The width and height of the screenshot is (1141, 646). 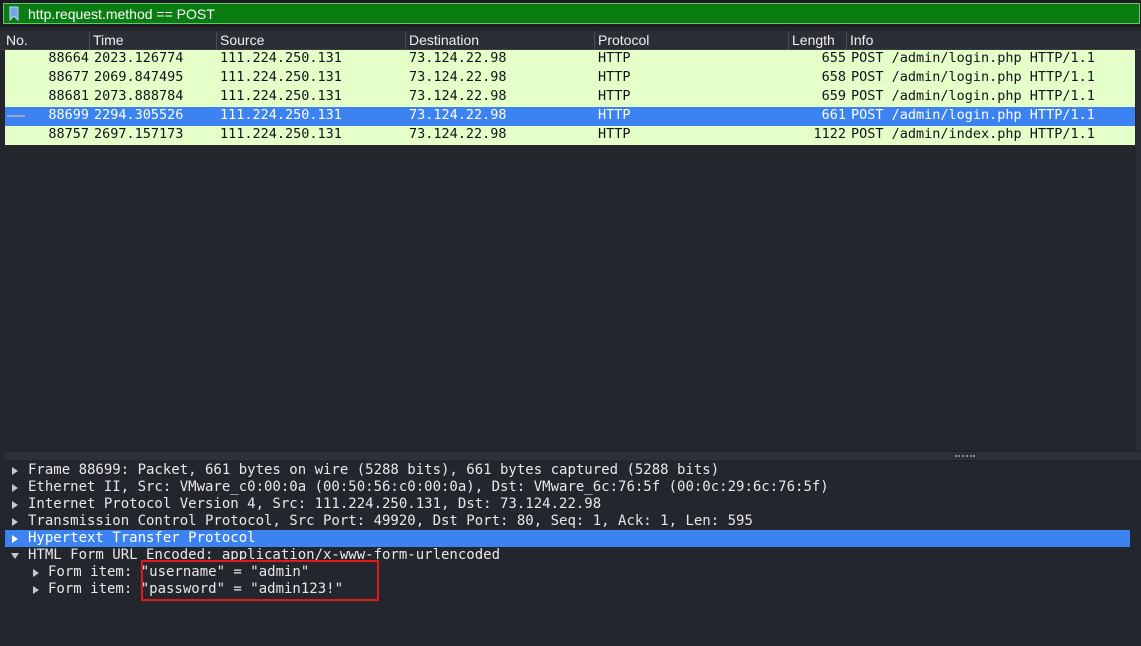 I want to click on packet-no: 88699, so click(x=68, y=115).